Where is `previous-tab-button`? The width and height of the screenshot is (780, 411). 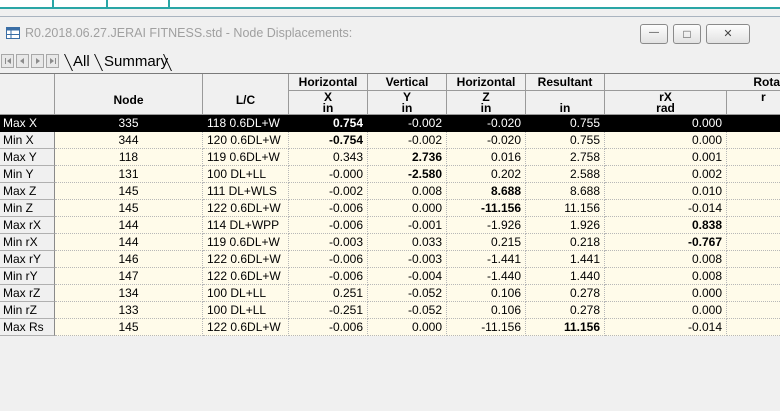 previous-tab-button is located at coordinates (22, 61).